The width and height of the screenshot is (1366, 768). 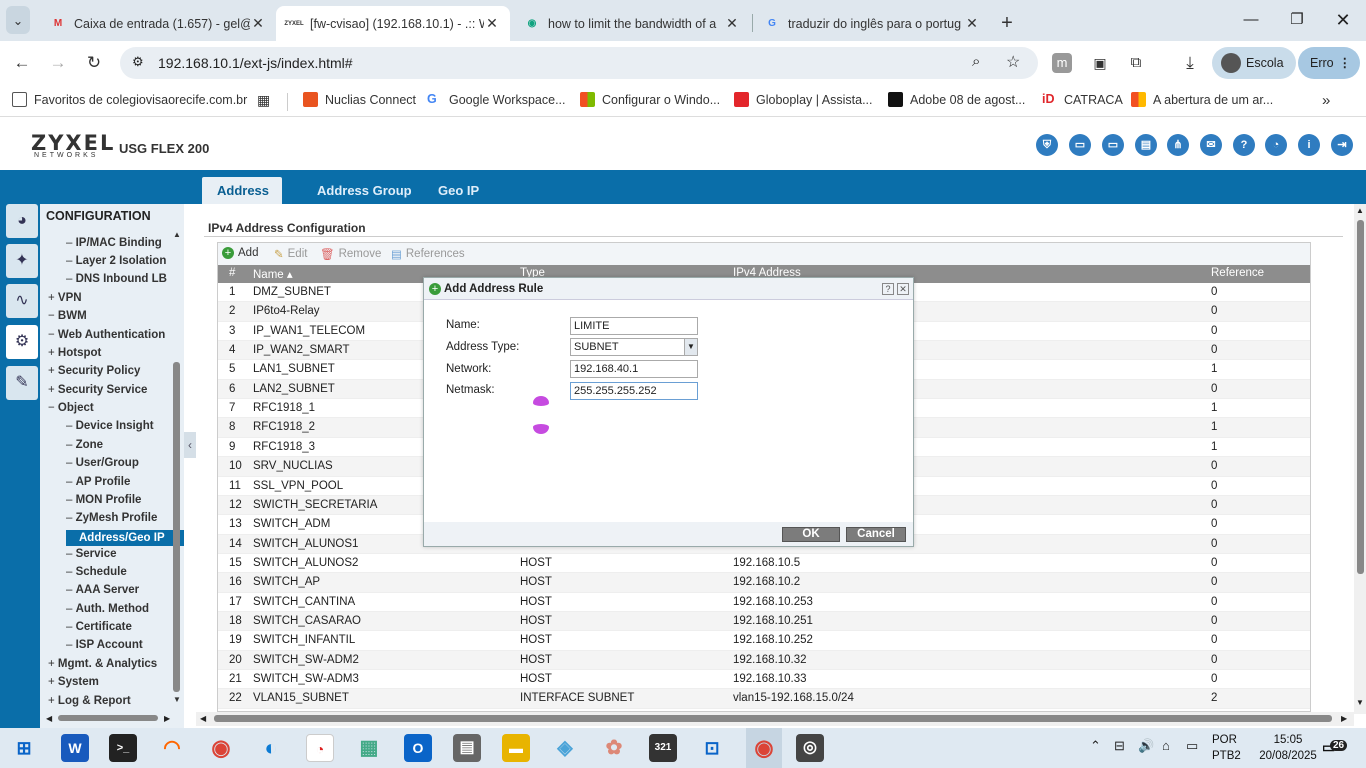 I want to click on monitor-tray-icon: ▭, so click(x=1192, y=746).